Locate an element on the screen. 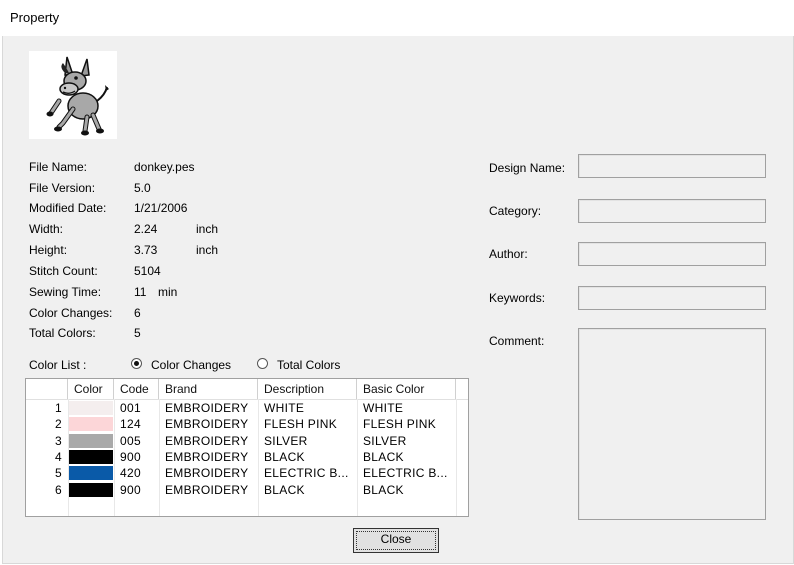 The height and width of the screenshot is (565, 794). info-label-modified-date: Modified Date: is located at coordinates (68, 208).